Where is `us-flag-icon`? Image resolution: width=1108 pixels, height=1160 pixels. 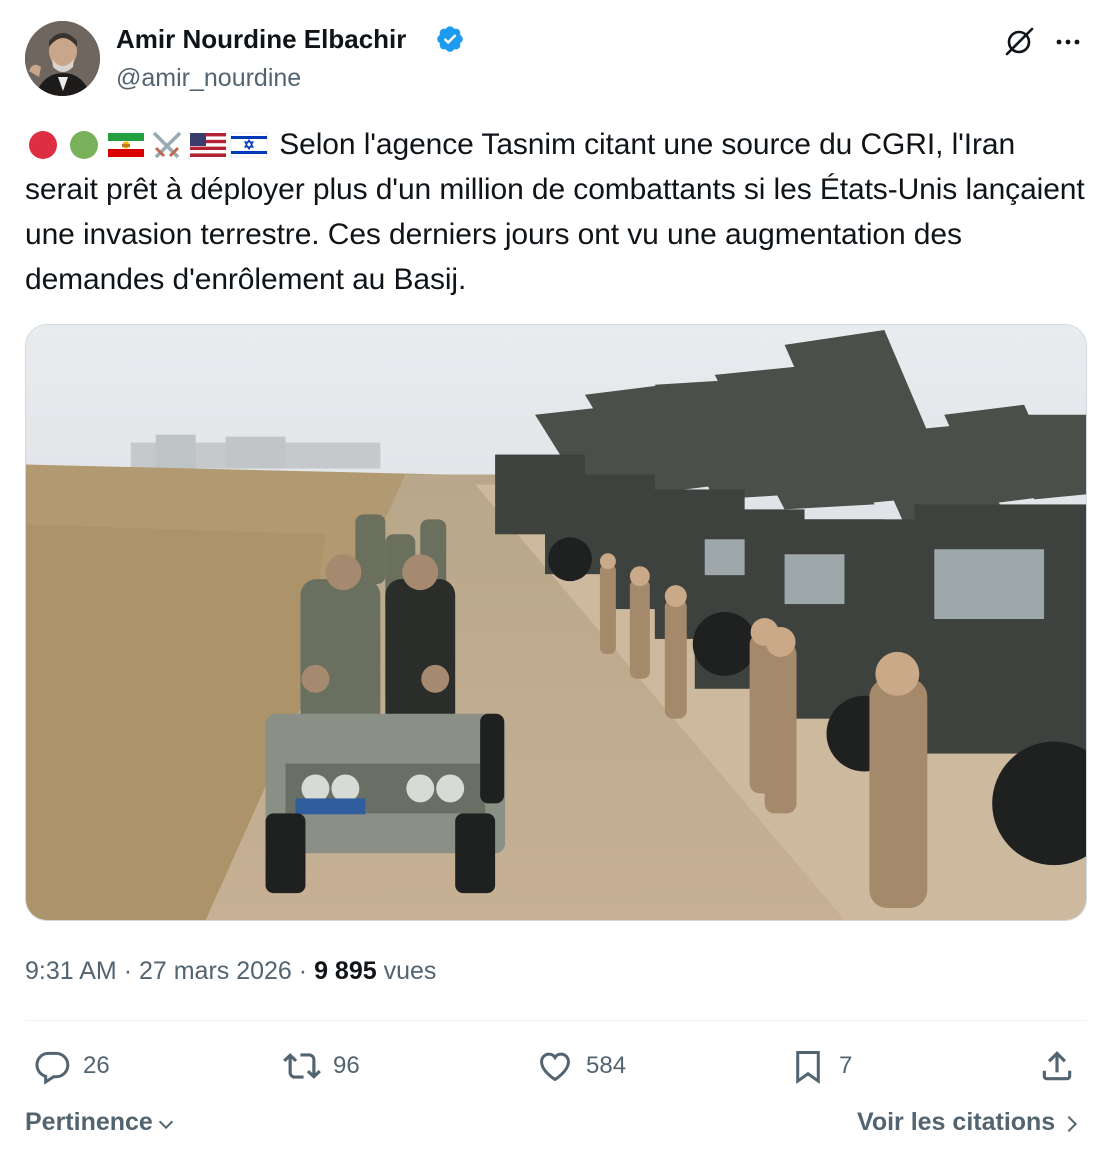 us-flag-icon is located at coordinates (208, 145).